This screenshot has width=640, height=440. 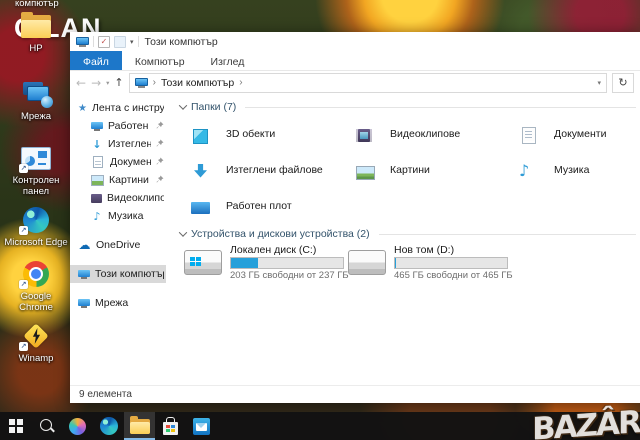 I want to click on music-folder-icon: ♪, so click(x=524, y=170).